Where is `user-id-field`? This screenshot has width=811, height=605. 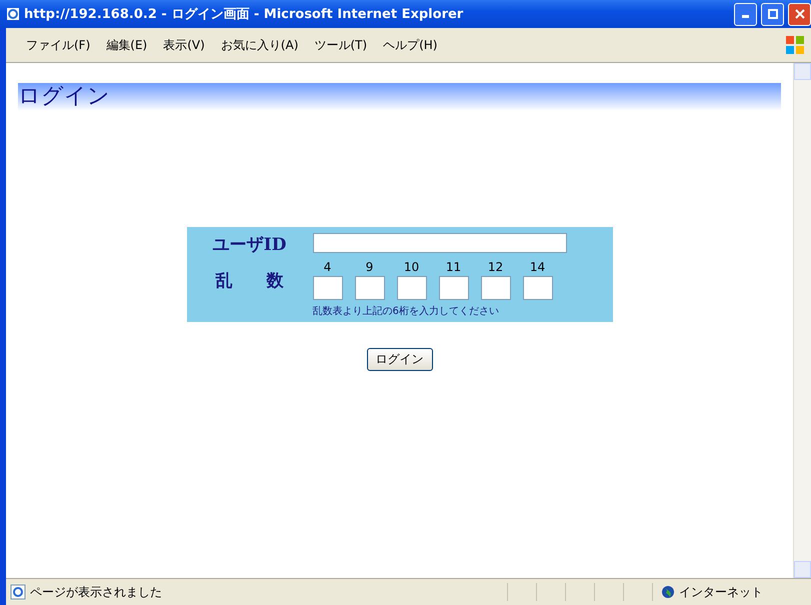 user-id-field is located at coordinates (439, 243).